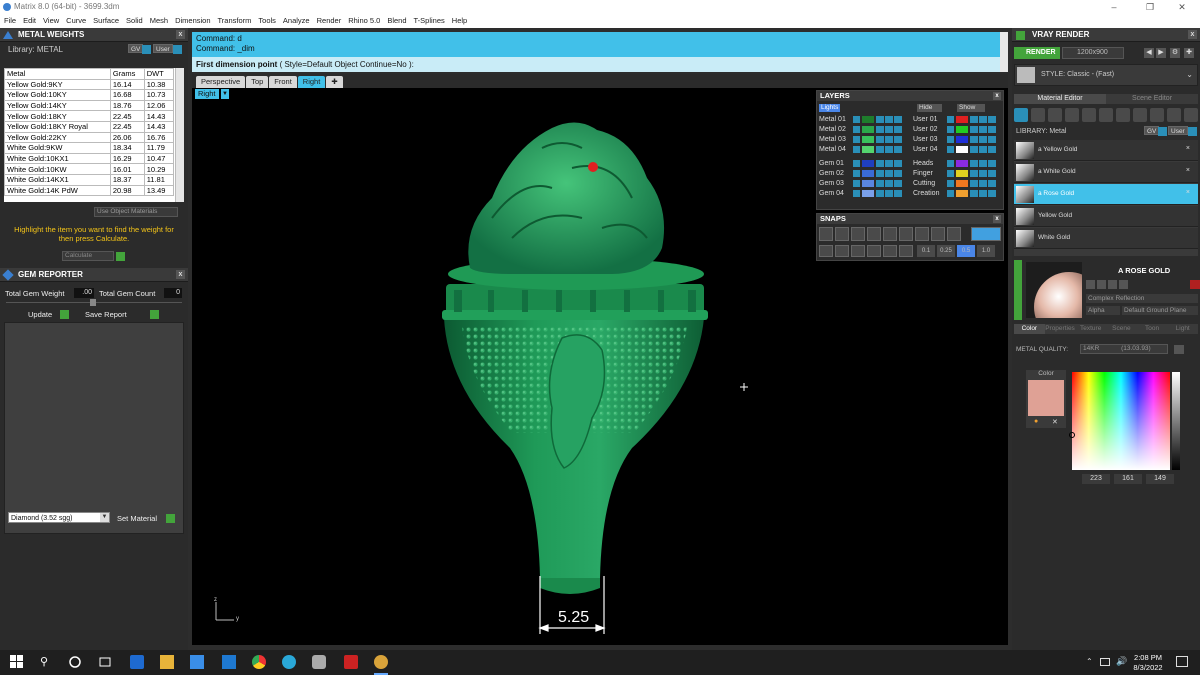 This screenshot has width=1200, height=675. I want to click on tray-chevron-icon: ⌃, so click(1089, 661).